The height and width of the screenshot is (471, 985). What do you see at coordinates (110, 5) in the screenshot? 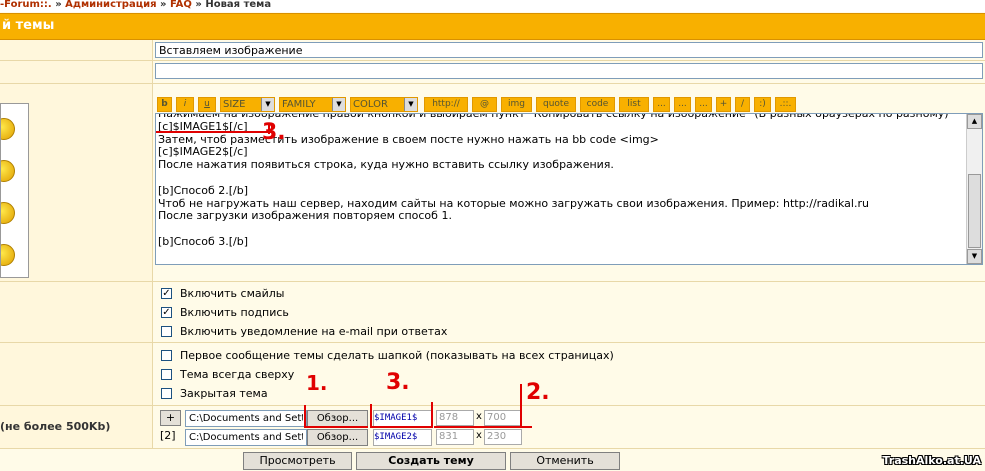
I see `breadcrumb-admin-link: Администрация` at bounding box center [110, 5].